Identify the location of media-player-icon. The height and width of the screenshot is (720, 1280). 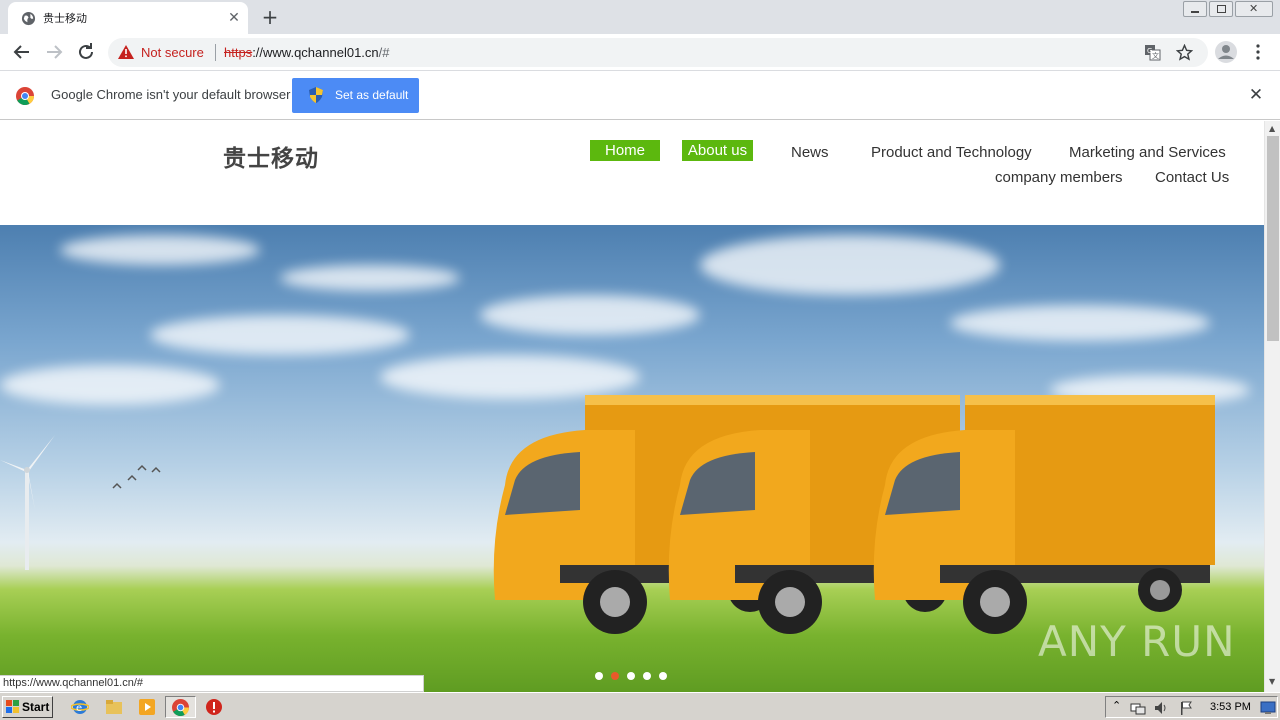
(147, 707).